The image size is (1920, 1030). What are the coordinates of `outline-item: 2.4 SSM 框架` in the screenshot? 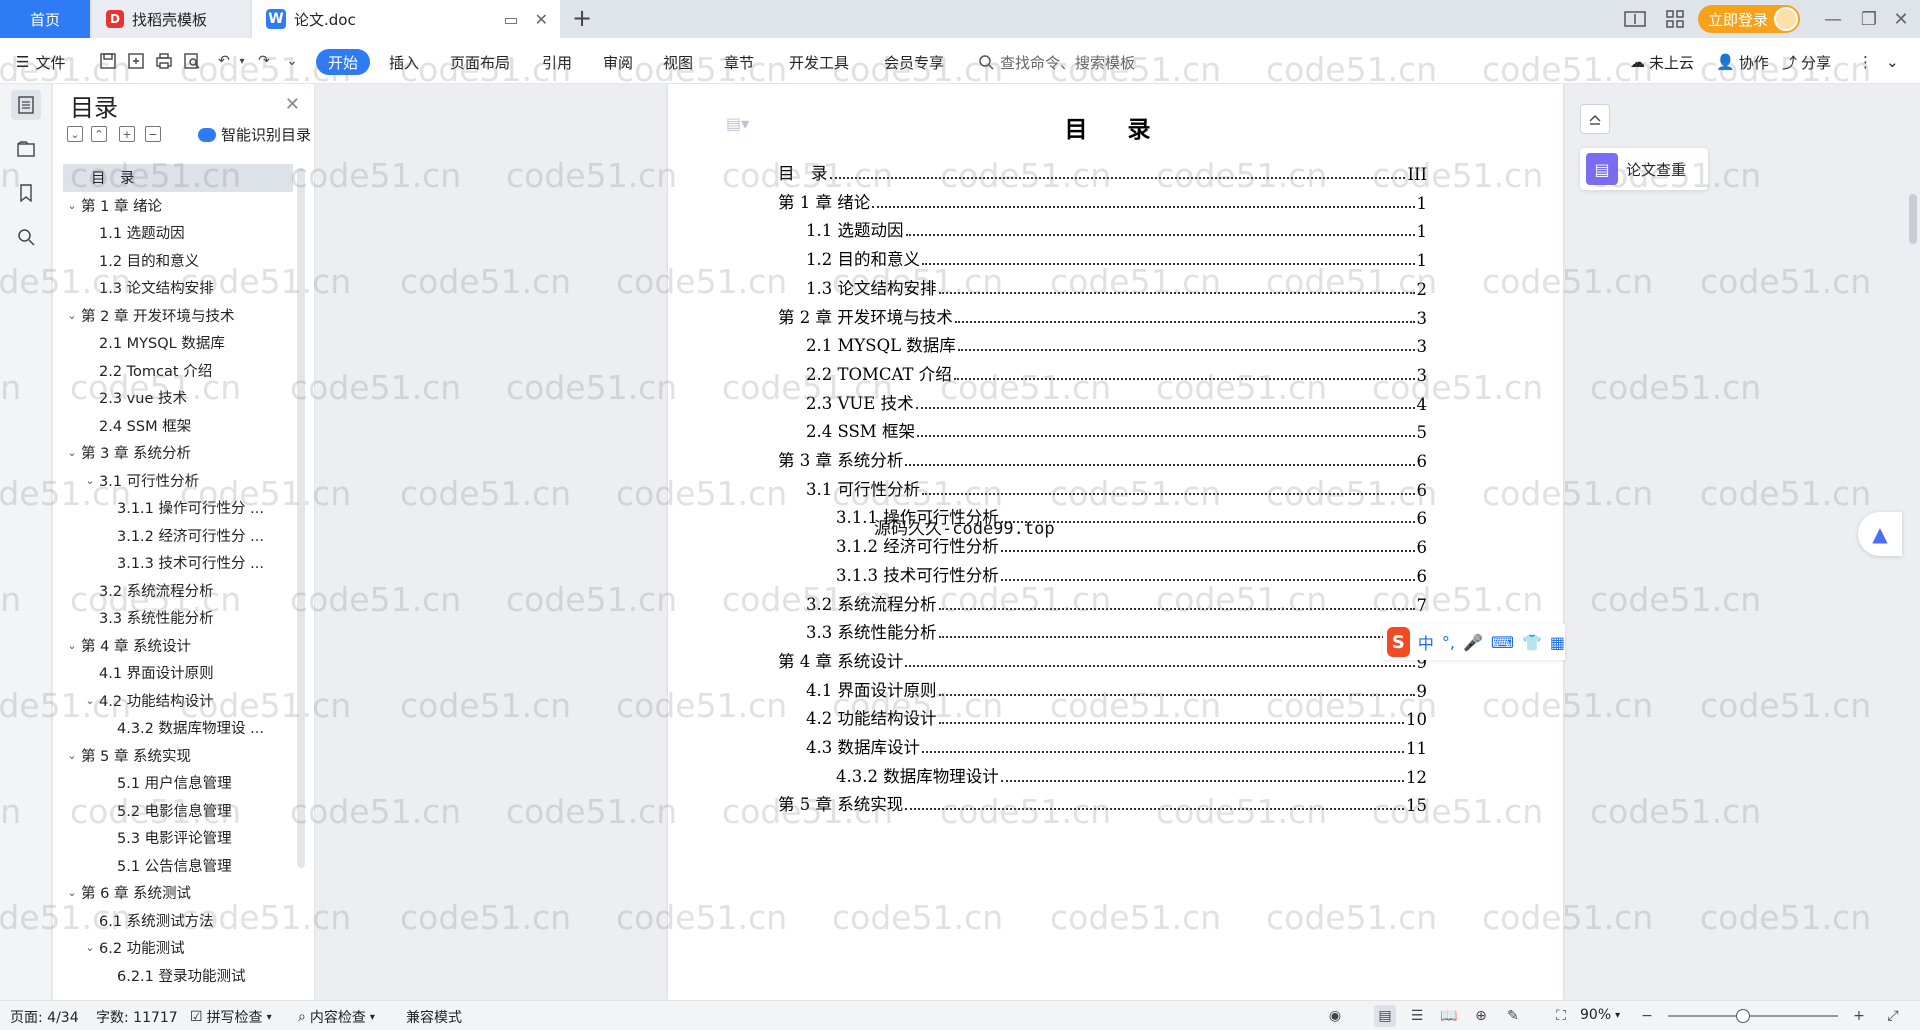 It's located at (178, 426).